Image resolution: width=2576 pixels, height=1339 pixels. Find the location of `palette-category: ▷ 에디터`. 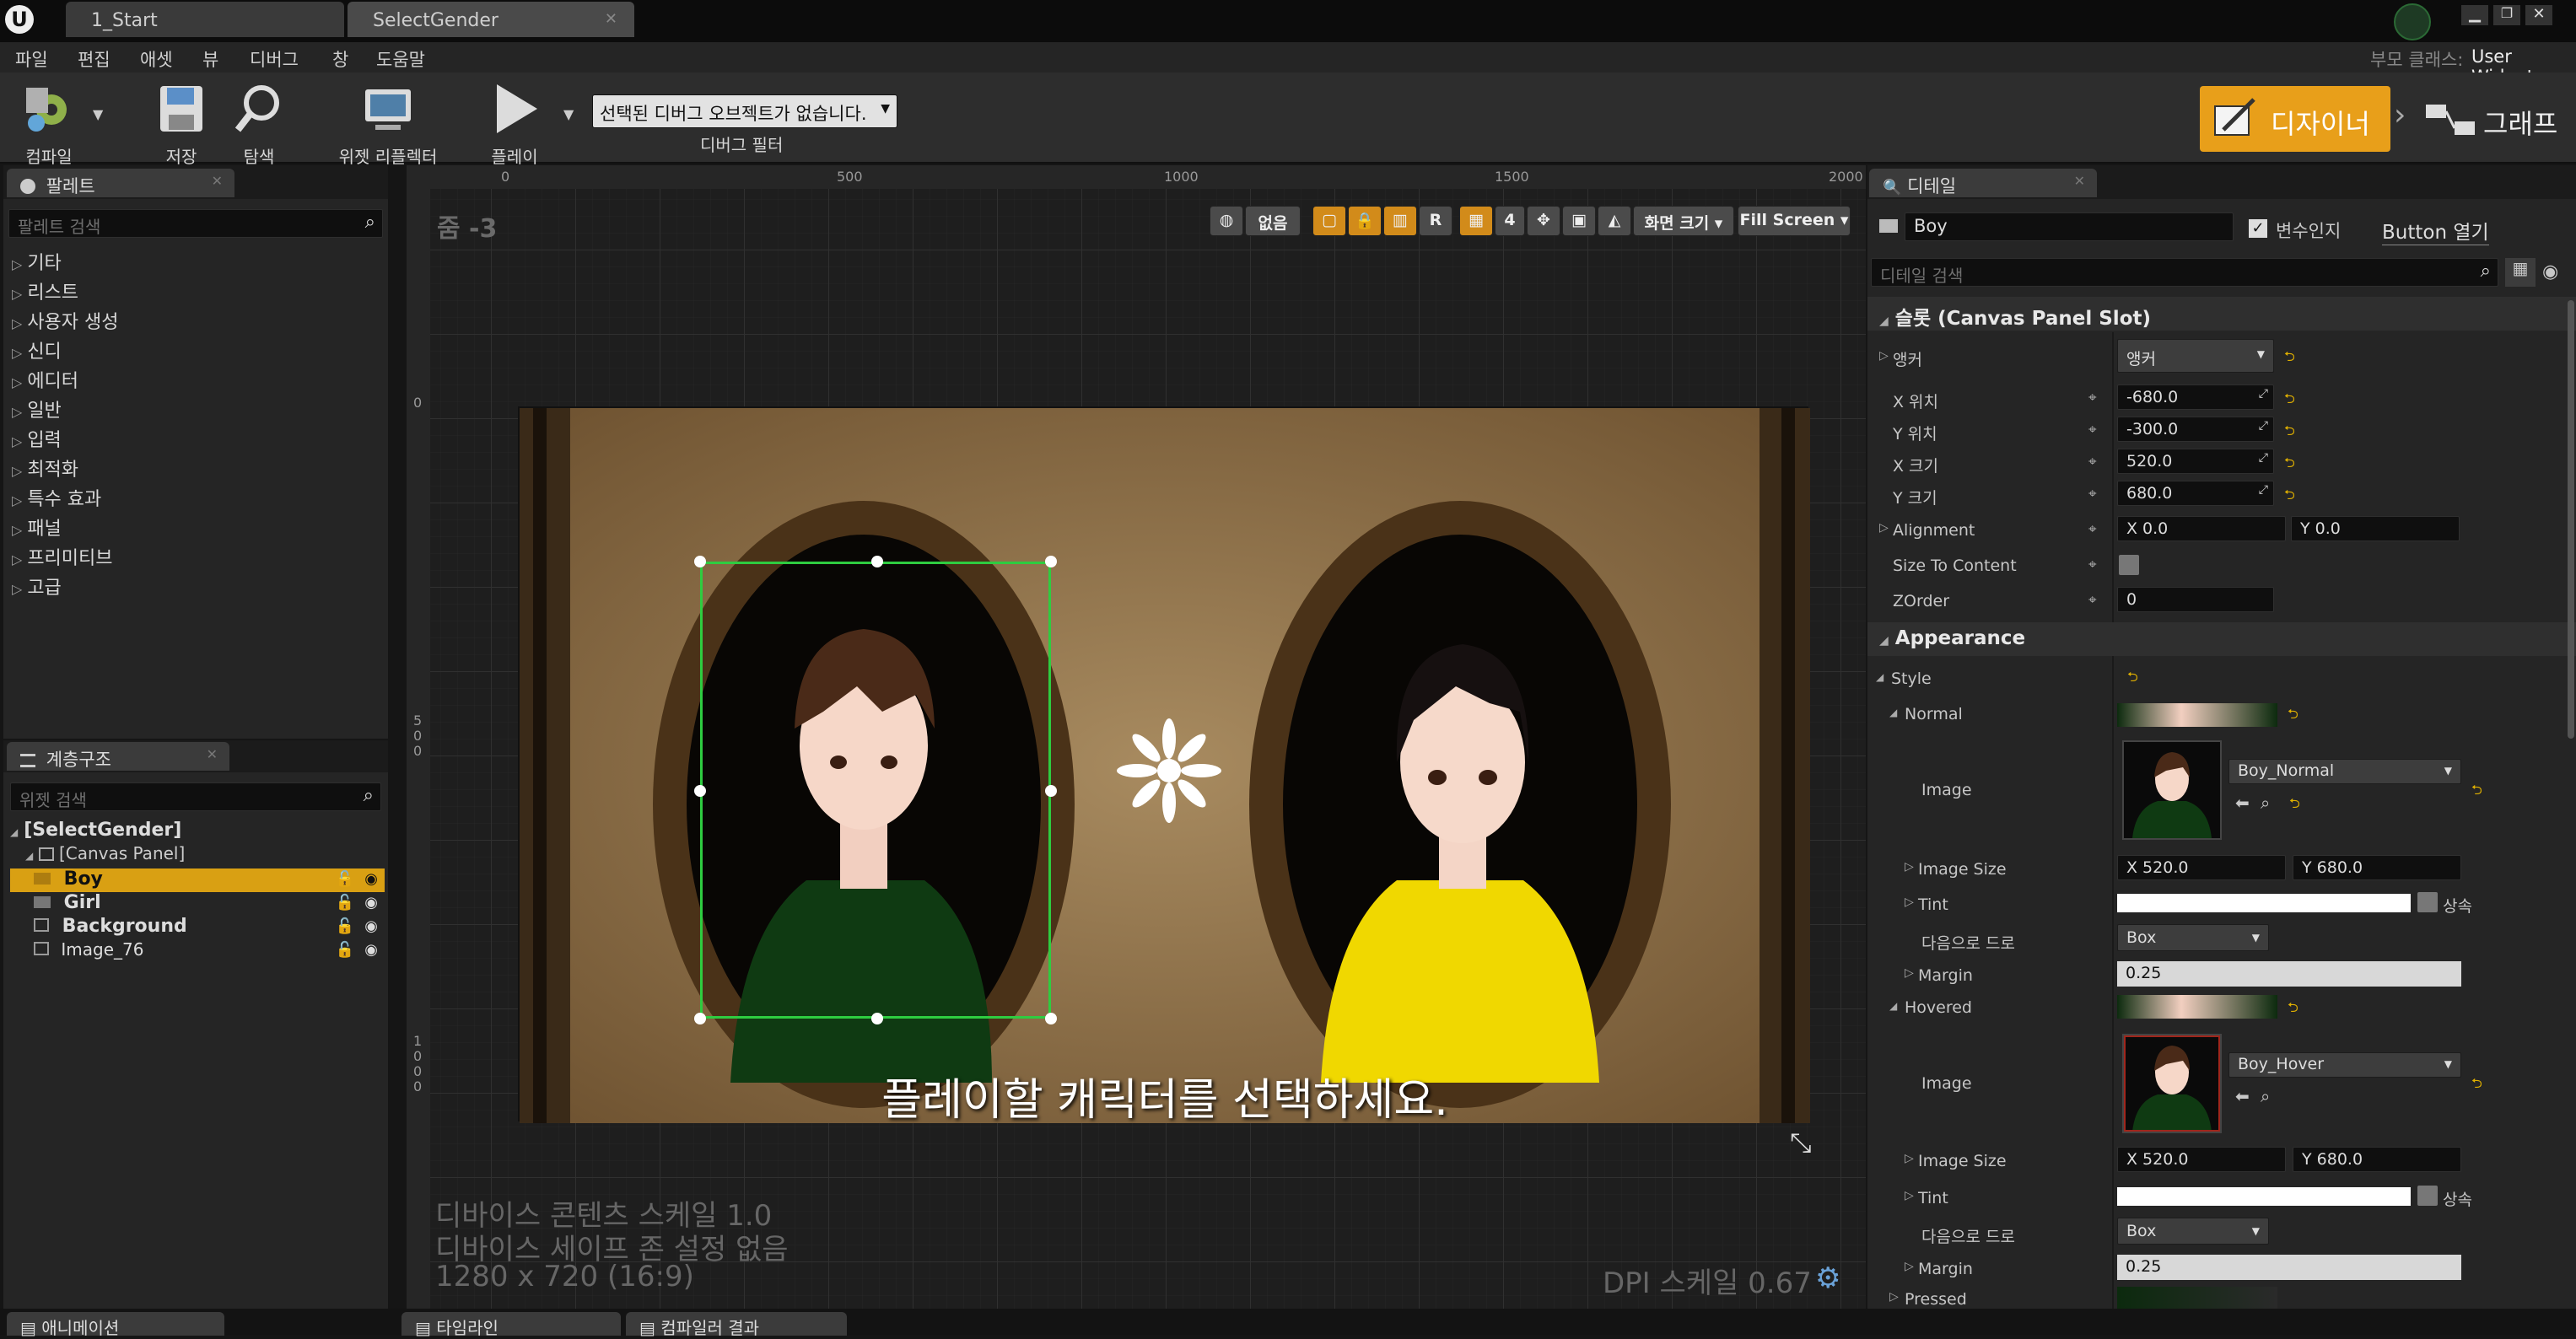

palette-category: ▷ 에디터 is located at coordinates (195, 380).